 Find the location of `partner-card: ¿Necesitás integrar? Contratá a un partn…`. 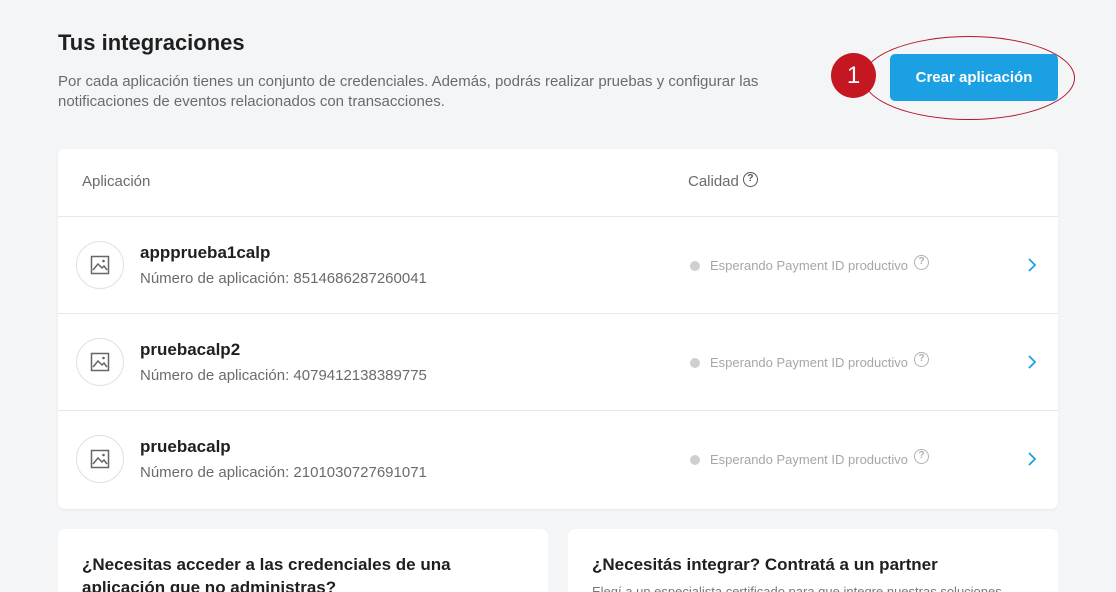

partner-card: ¿Necesitás integrar? Contratá a un partn… is located at coordinates (813, 560).